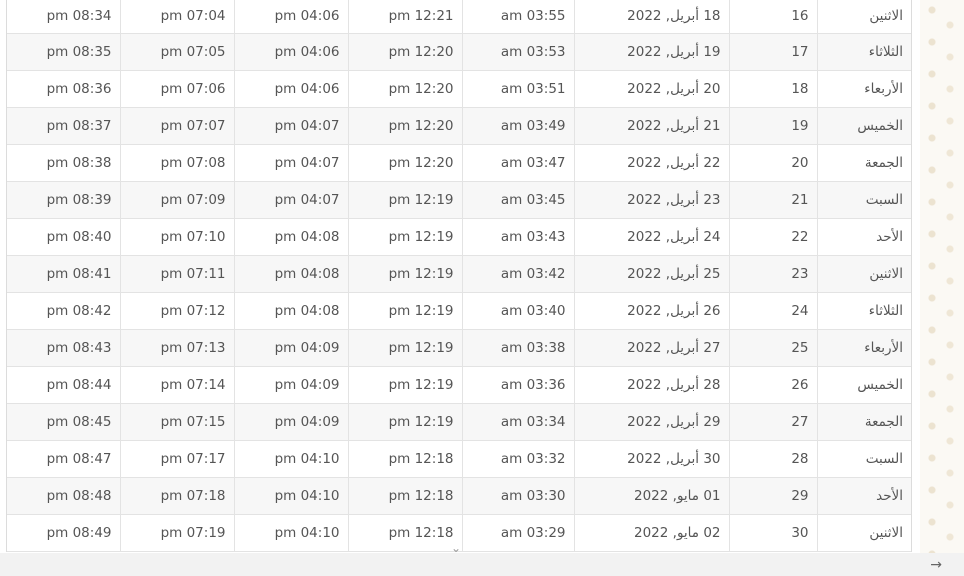 Image resolution: width=964 pixels, height=576 pixels. Describe the element at coordinates (518, 126) in the screenshot. I see `fajr-time: am 03:49` at that location.